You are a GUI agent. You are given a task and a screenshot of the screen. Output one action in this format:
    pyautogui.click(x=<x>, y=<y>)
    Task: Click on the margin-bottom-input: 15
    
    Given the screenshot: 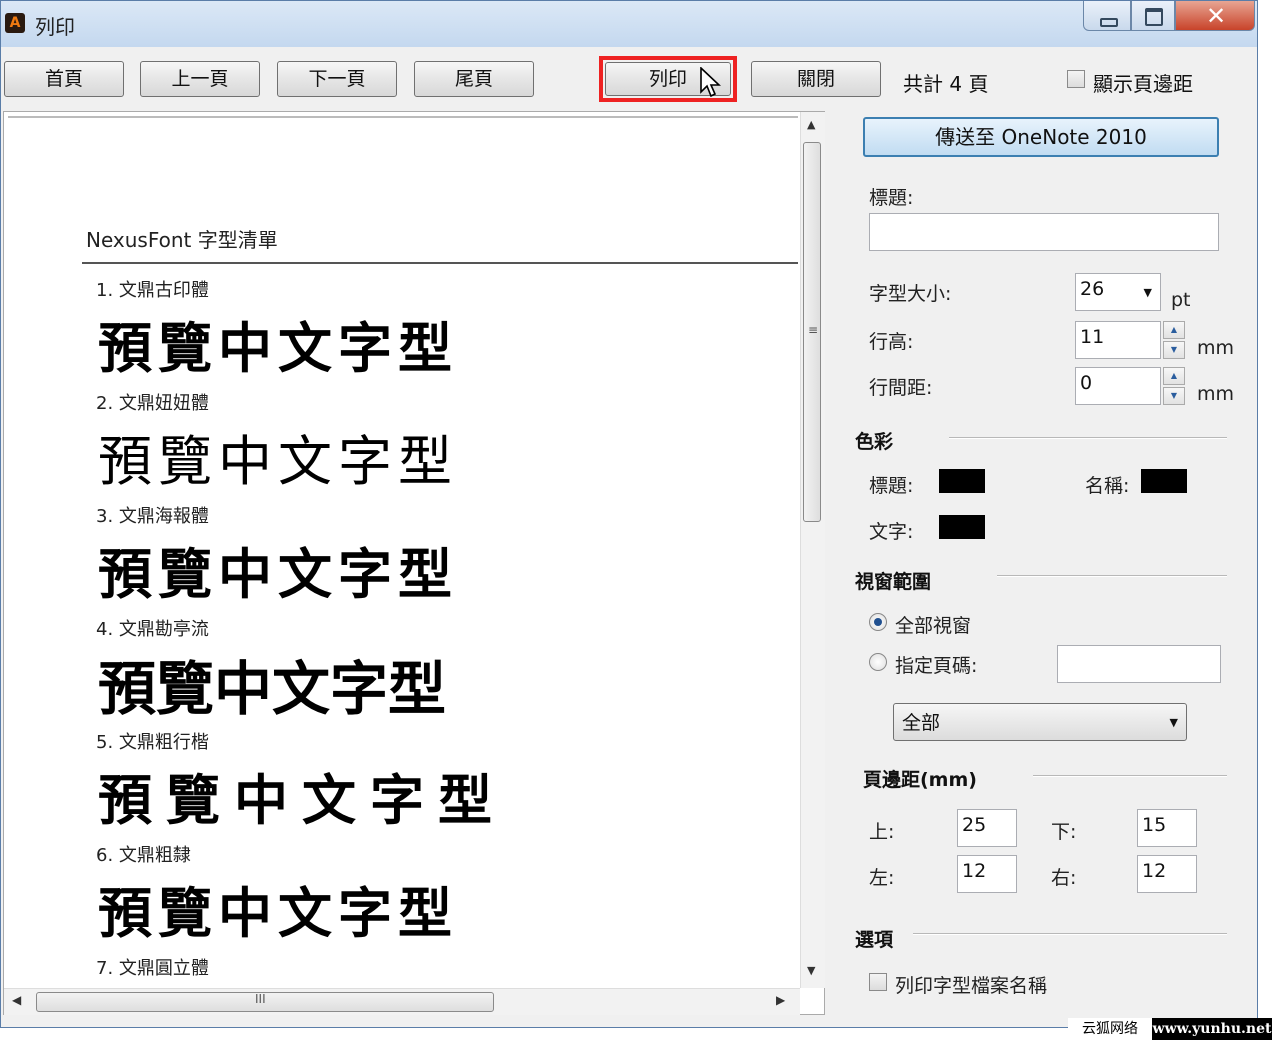 What is the action you would take?
    pyautogui.click(x=1167, y=828)
    